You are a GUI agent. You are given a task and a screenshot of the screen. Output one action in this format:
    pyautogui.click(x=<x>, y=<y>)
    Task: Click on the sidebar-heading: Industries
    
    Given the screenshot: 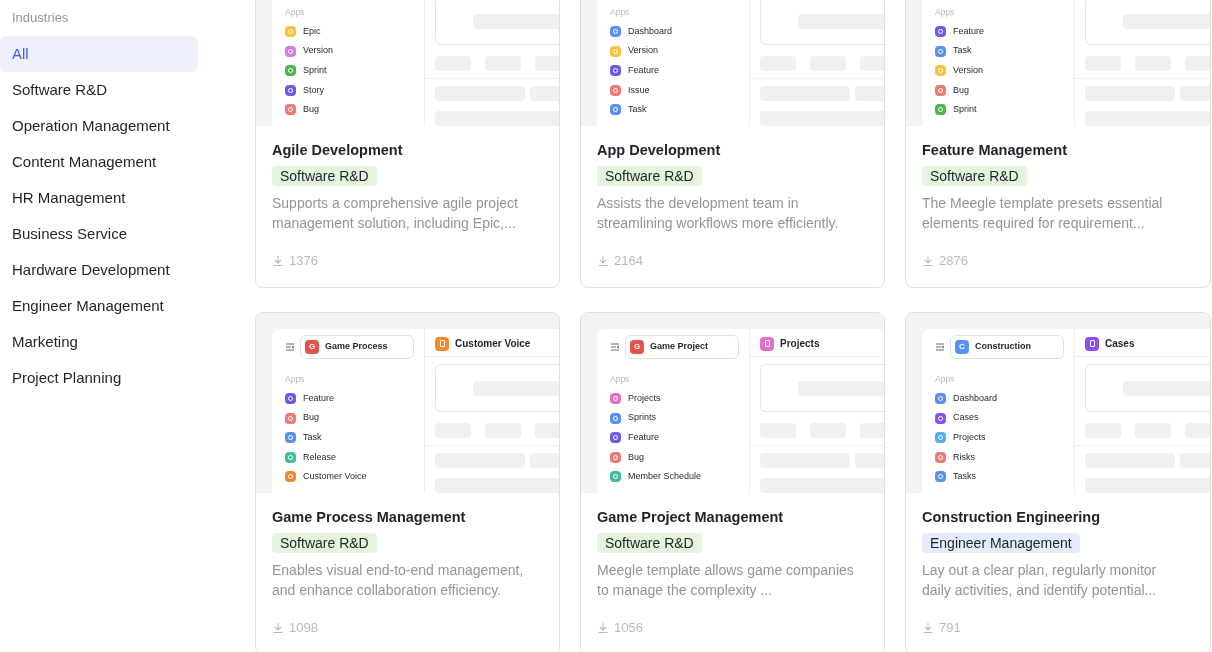 What is the action you would take?
    pyautogui.click(x=40, y=18)
    